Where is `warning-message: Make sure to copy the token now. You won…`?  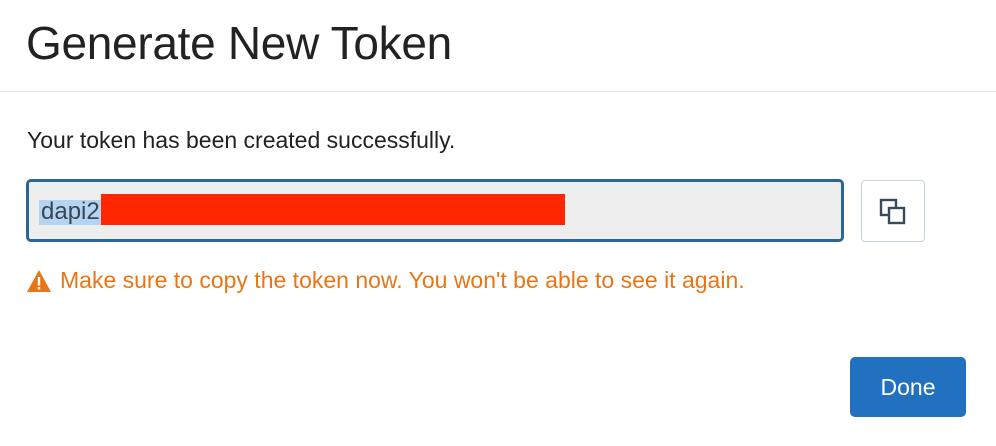 warning-message: Make sure to copy the token now. You won… is located at coordinates (385, 280).